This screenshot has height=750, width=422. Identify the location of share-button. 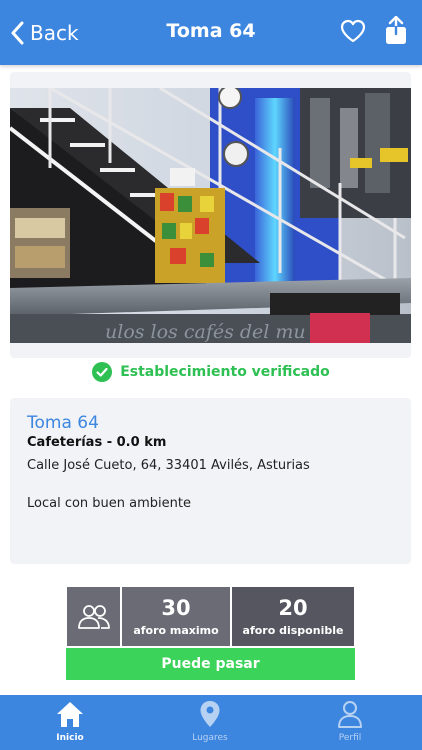
(396, 32).